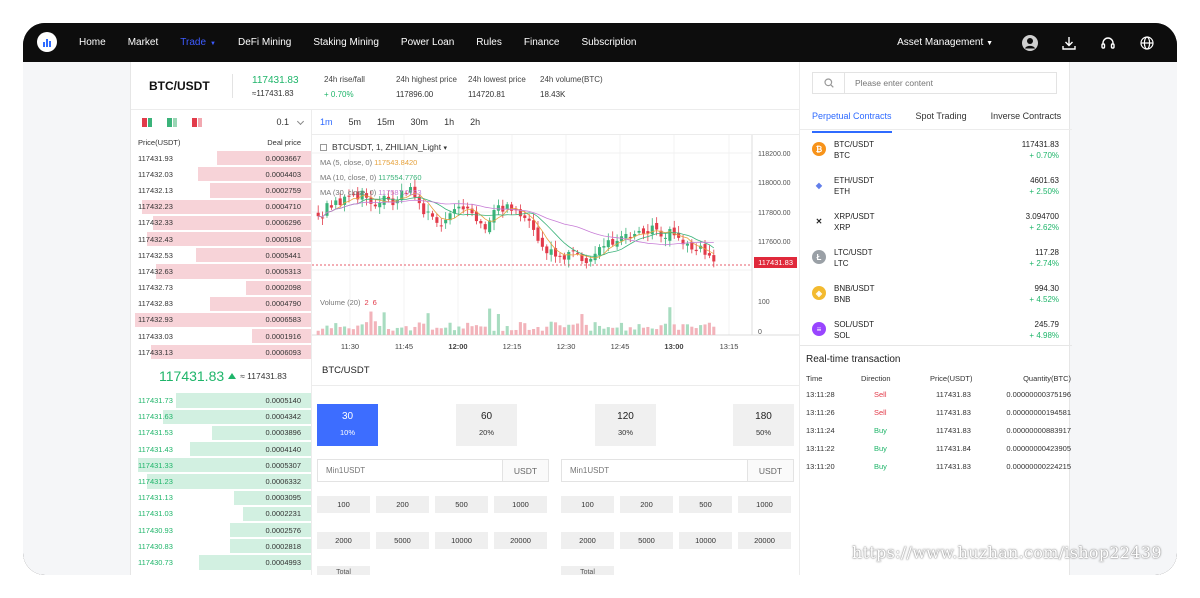 The image size is (1200, 598). Describe the element at coordinates (172, 122) in the screenshot. I see `book-view-bids-icon` at that location.